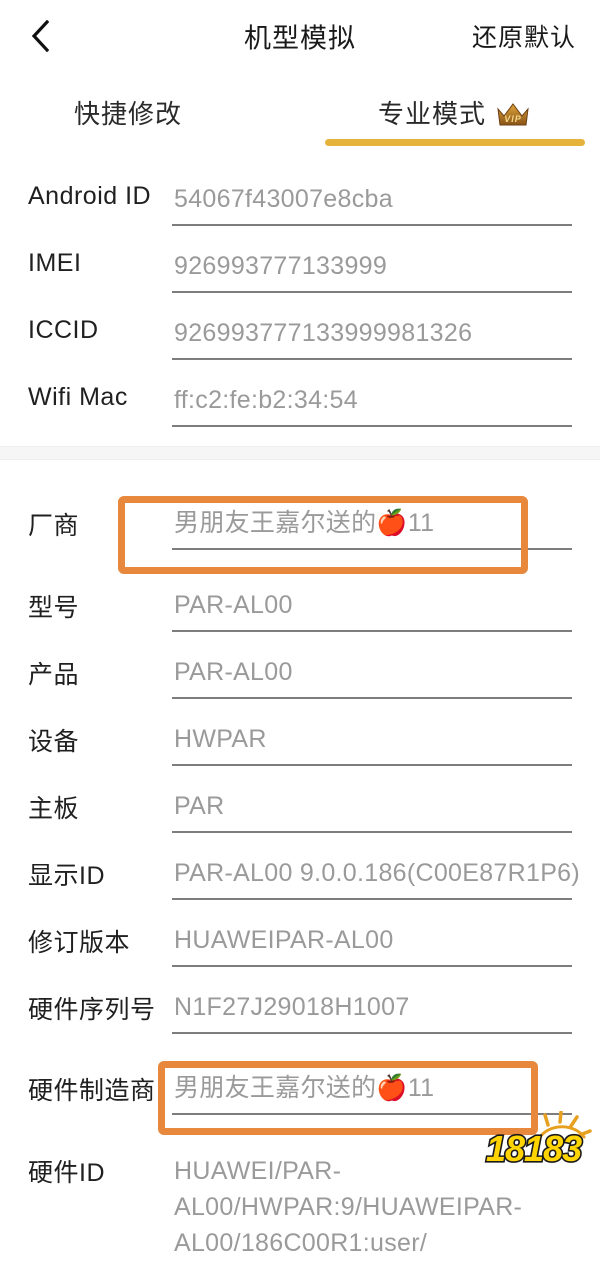  What do you see at coordinates (372, 403) in the screenshot?
I see `wifi-mac-input: ff:c2:fe:b2:34:54` at bounding box center [372, 403].